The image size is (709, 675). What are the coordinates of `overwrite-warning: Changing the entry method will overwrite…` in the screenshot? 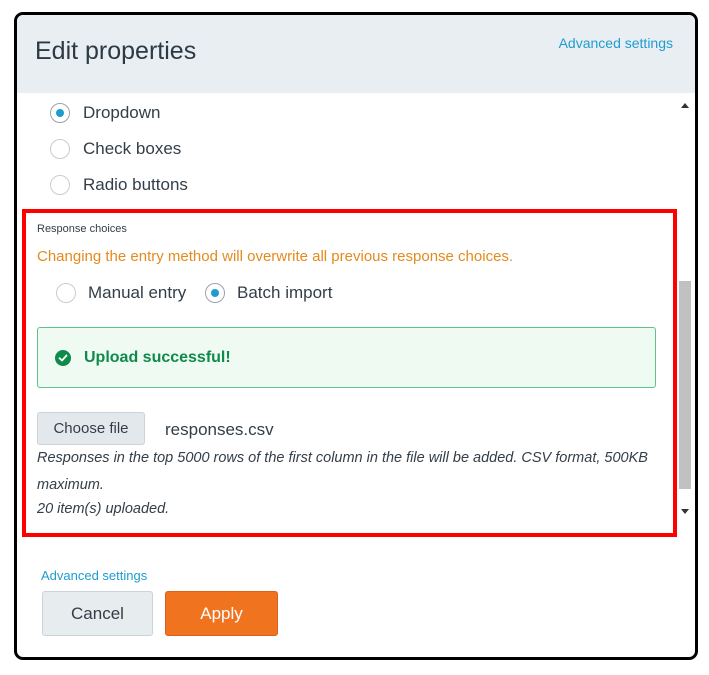 It's located at (275, 256).